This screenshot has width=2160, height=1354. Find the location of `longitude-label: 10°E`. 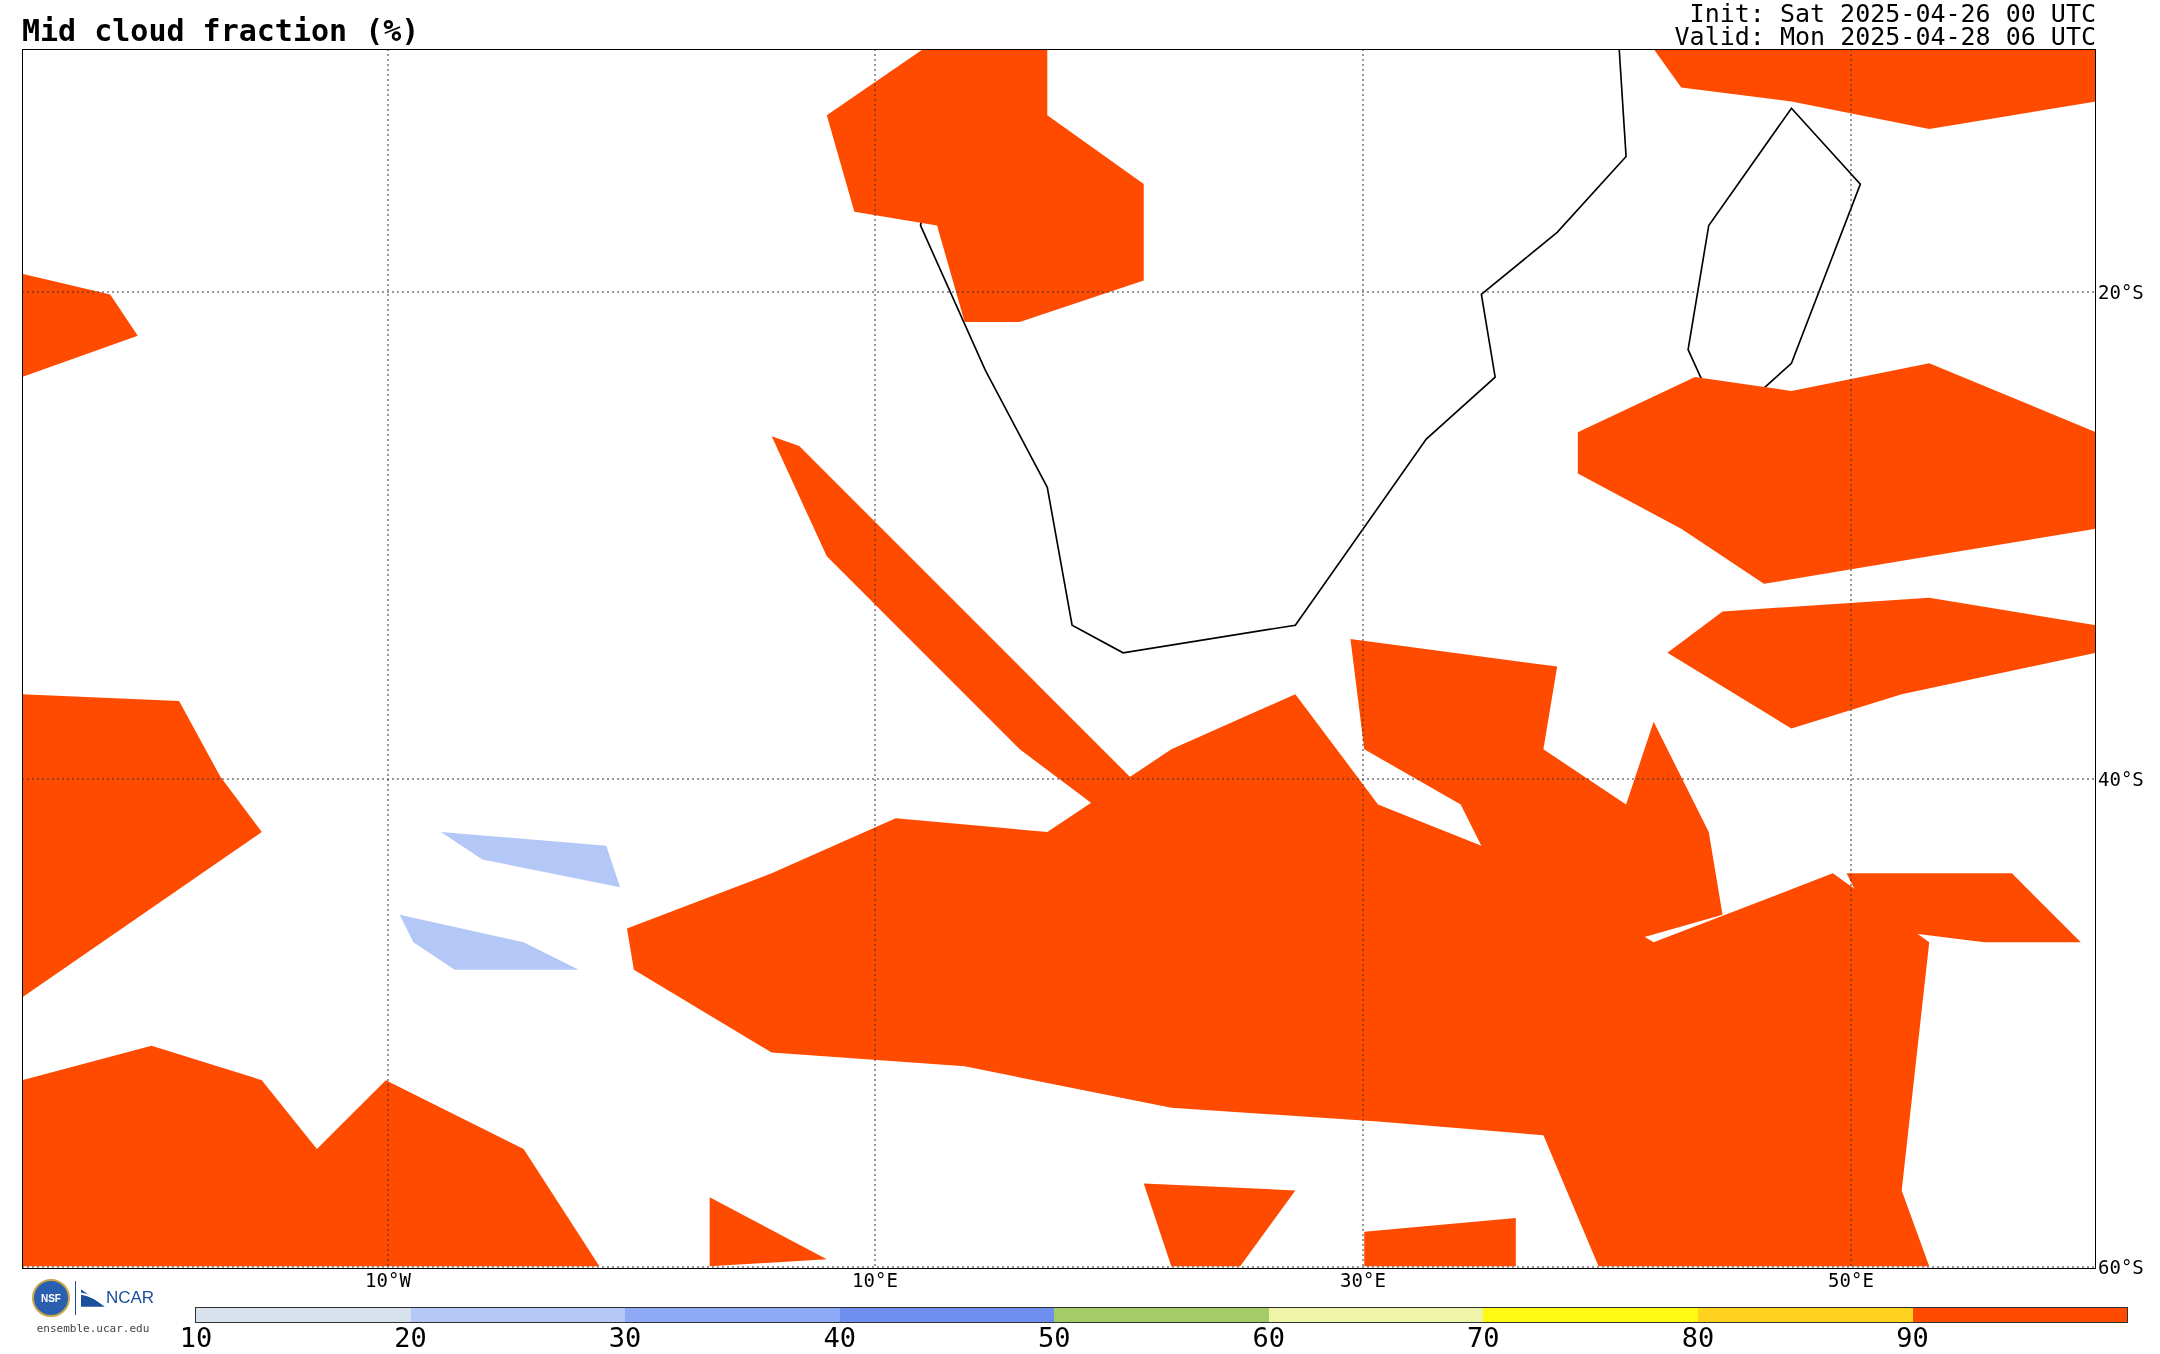

longitude-label: 10°E is located at coordinates (875, 1280).